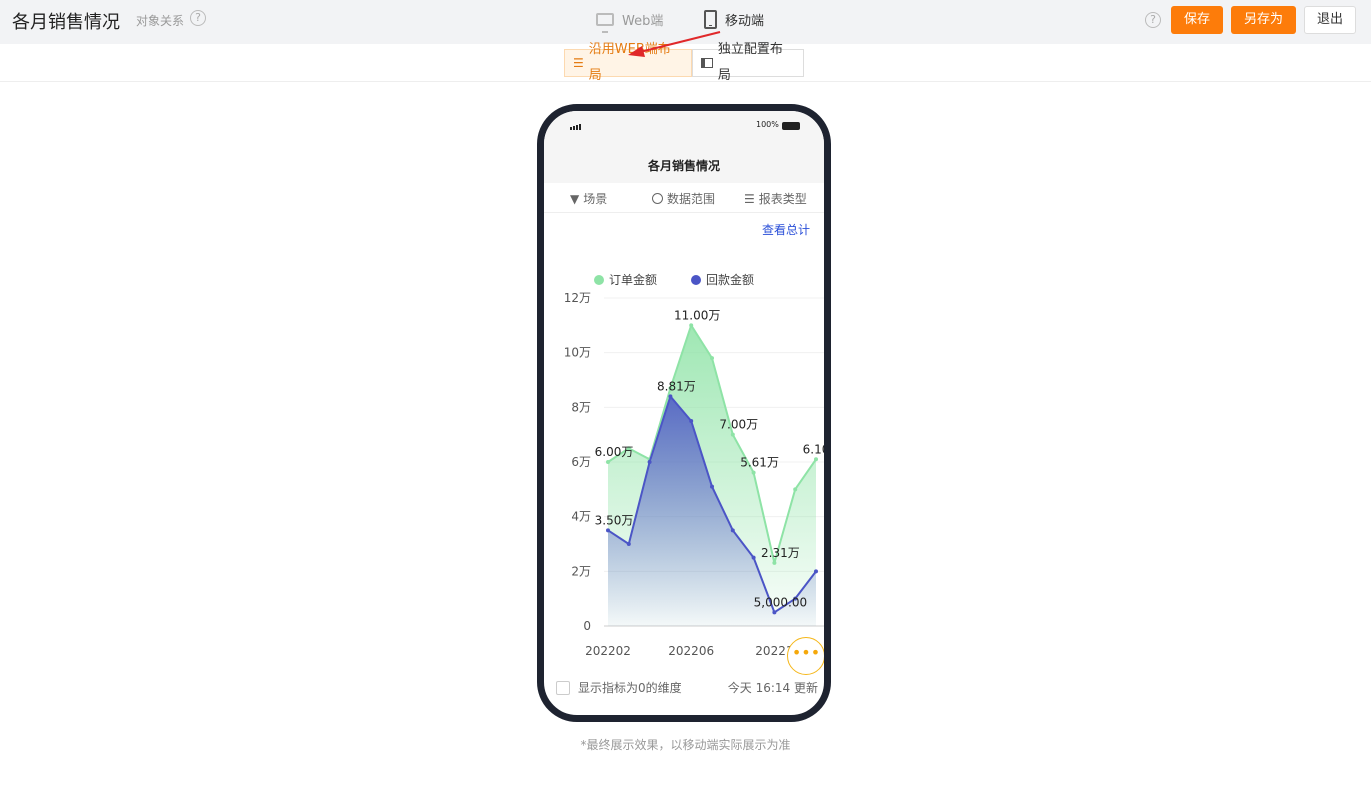 Image resolution: width=1371 pixels, height=812 pixels. I want to click on mobile-icon, so click(710, 19).